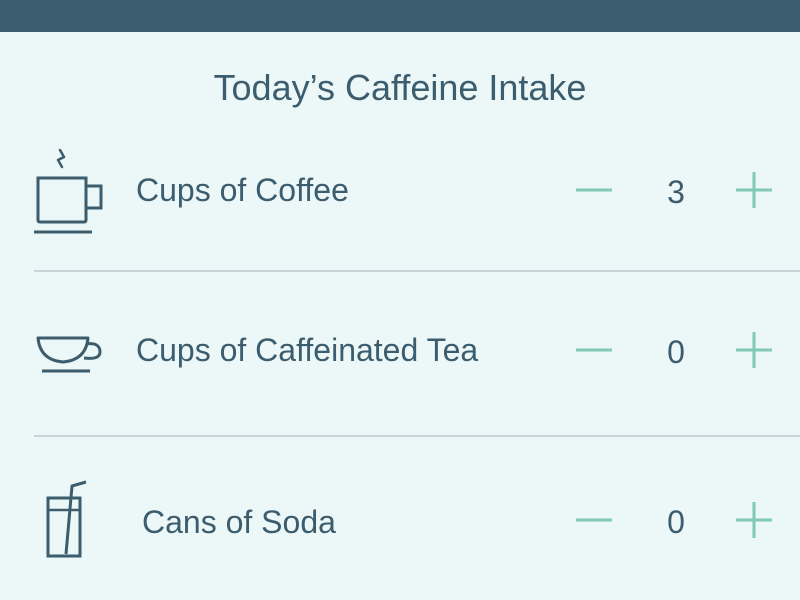  I want to click on top-bar, so click(400, 16).